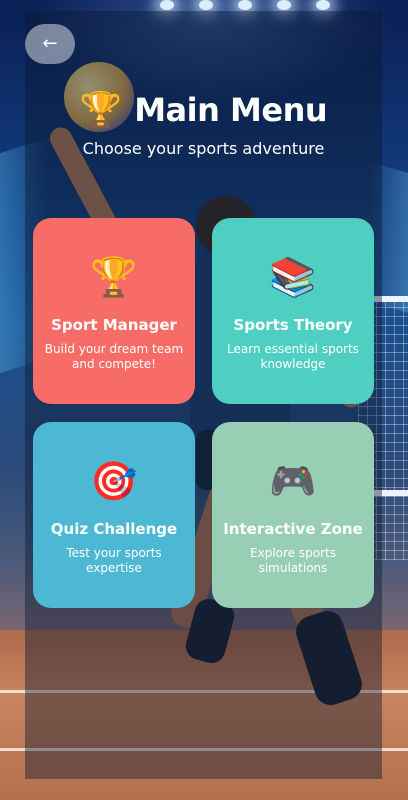 This screenshot has height=800, width=408. Describe the element at coordinates (293, 277) in the screenshot. I see `books-icon: 📚` at that location.